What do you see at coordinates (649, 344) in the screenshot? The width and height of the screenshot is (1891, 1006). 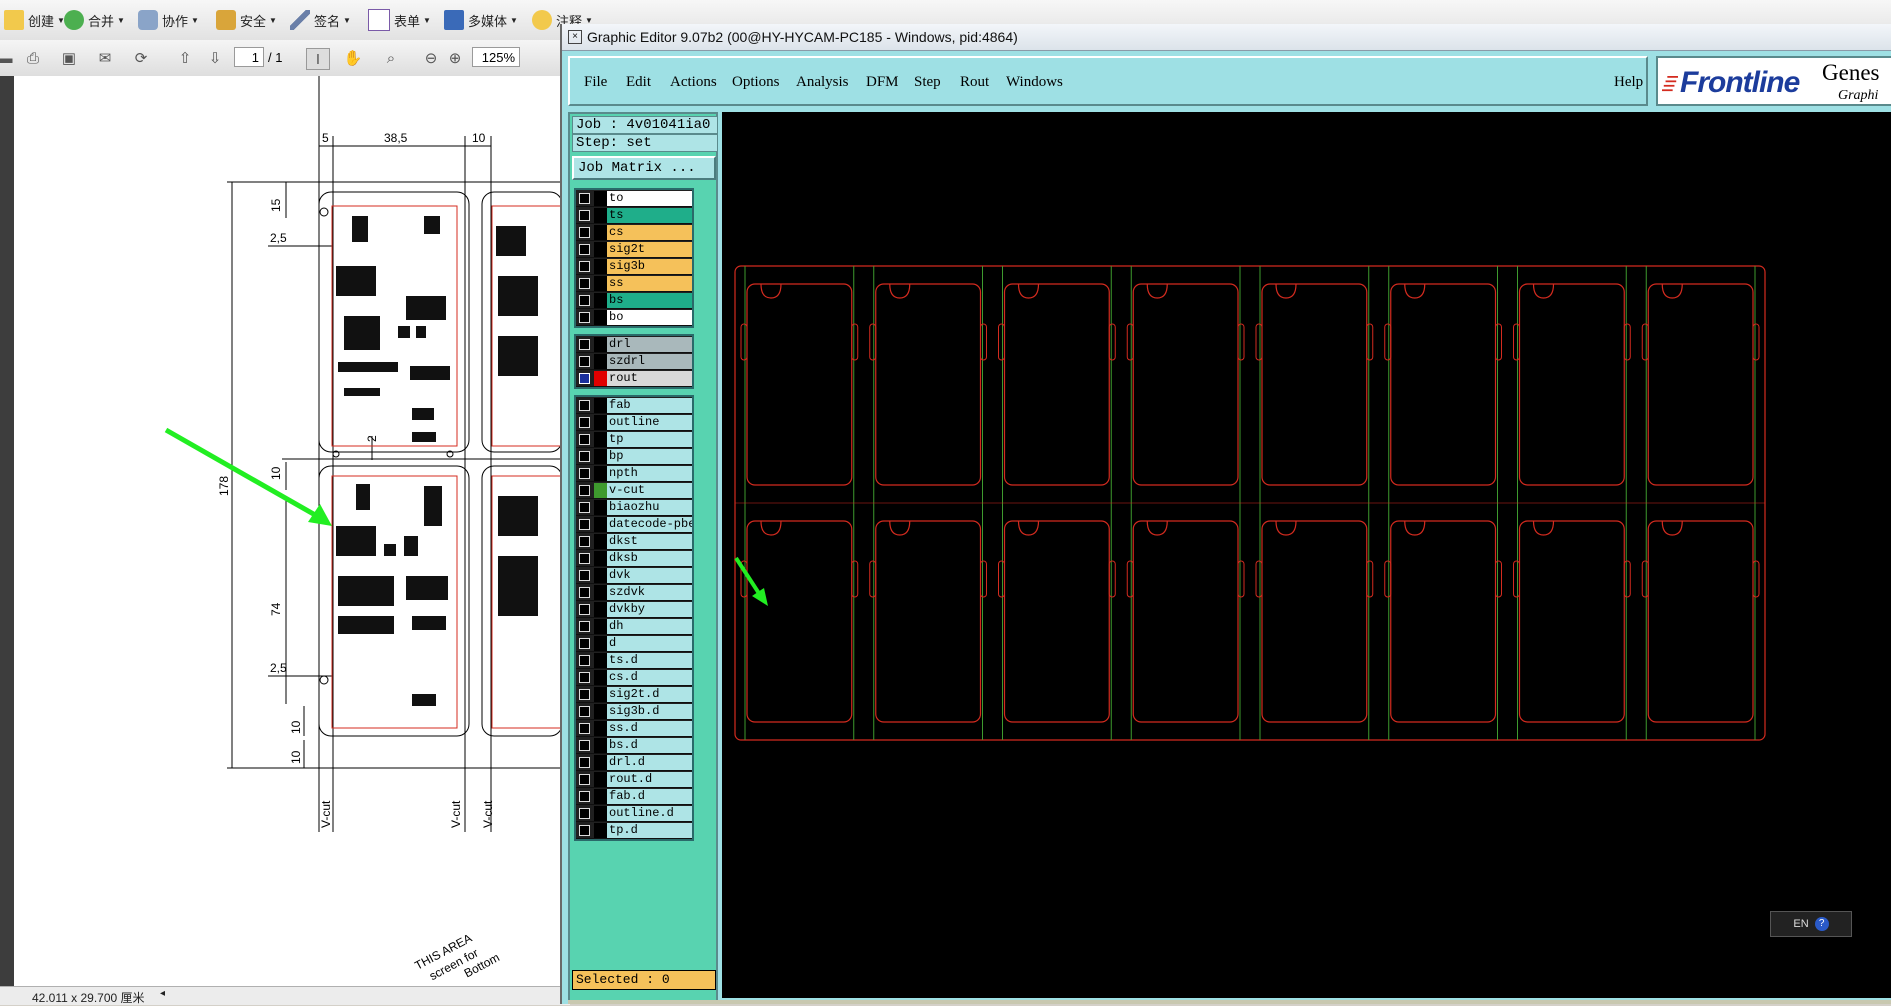 I see `layer-name: drl` at bounding box center [649, 344].